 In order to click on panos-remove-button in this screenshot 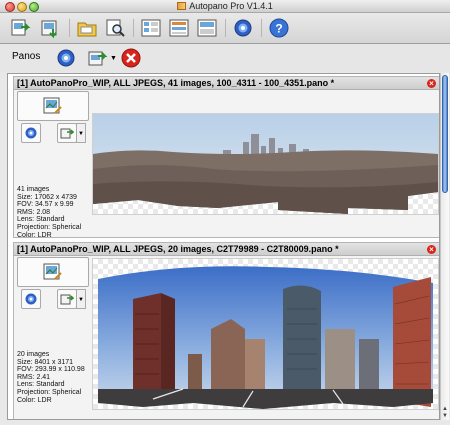, I will do `click(131, 58)`.